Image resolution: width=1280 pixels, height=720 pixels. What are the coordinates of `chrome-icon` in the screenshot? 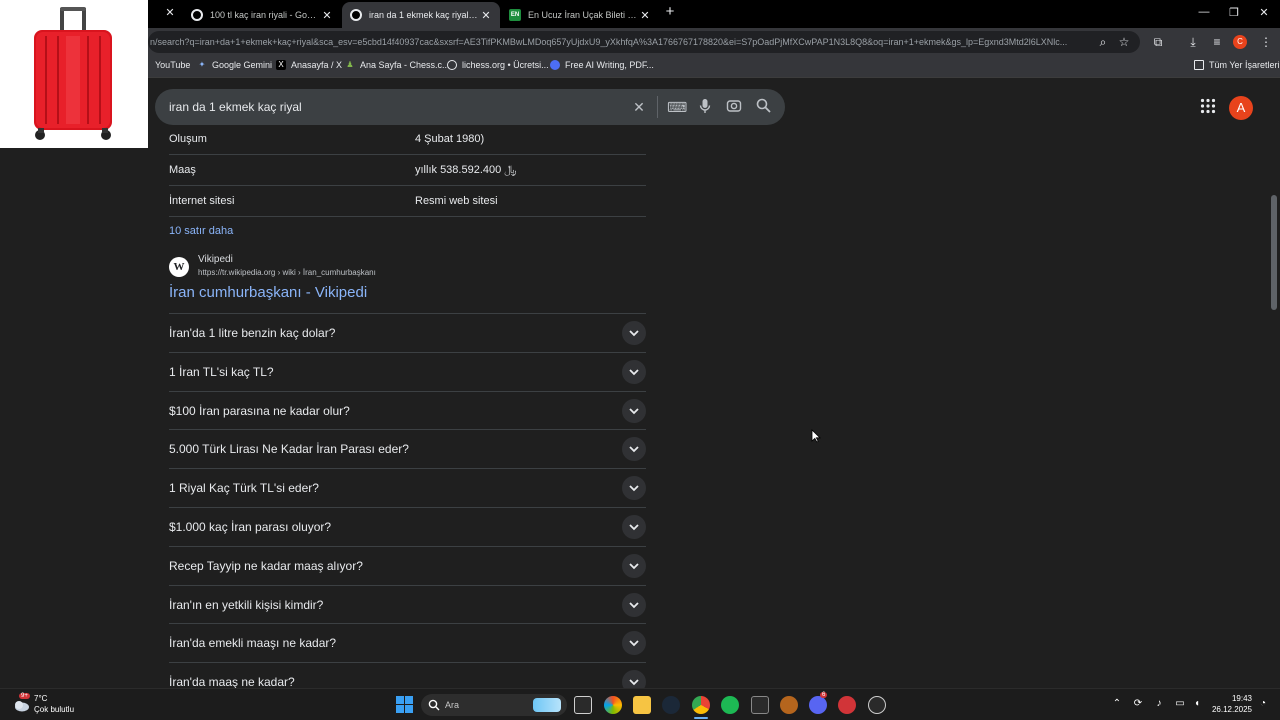 It's located at (701, 705).